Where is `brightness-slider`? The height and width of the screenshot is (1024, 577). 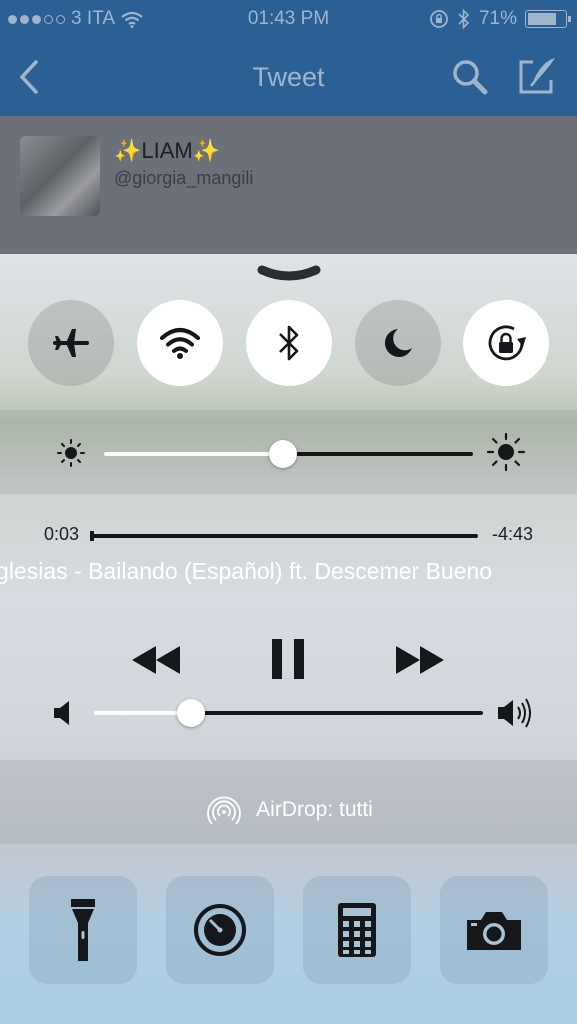 brightness-slider is located at coordinates (288, 454).